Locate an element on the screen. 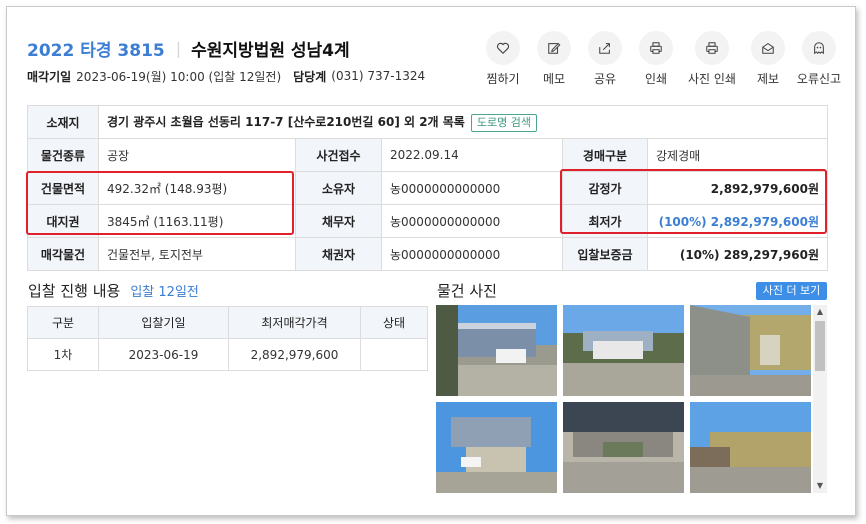  report-button: 제보 is located at coordinates (768, 59).